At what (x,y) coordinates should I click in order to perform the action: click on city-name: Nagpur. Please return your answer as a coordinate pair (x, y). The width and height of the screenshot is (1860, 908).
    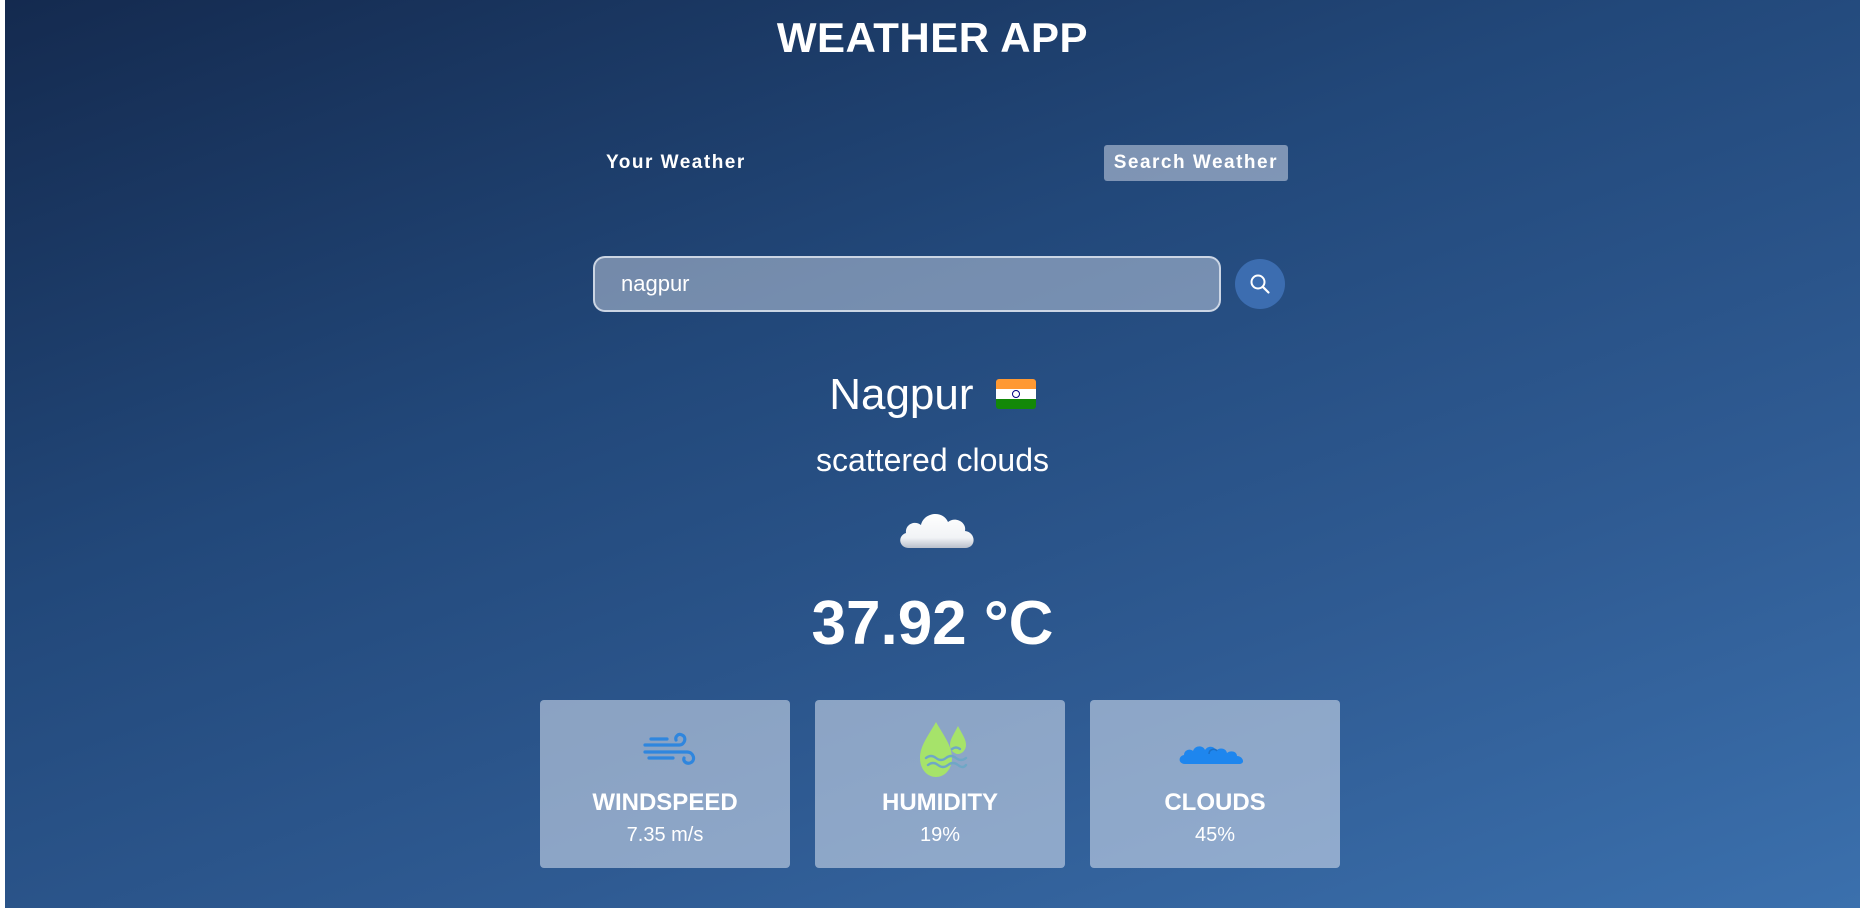
    Looking at the image, I should click on (901, 394).